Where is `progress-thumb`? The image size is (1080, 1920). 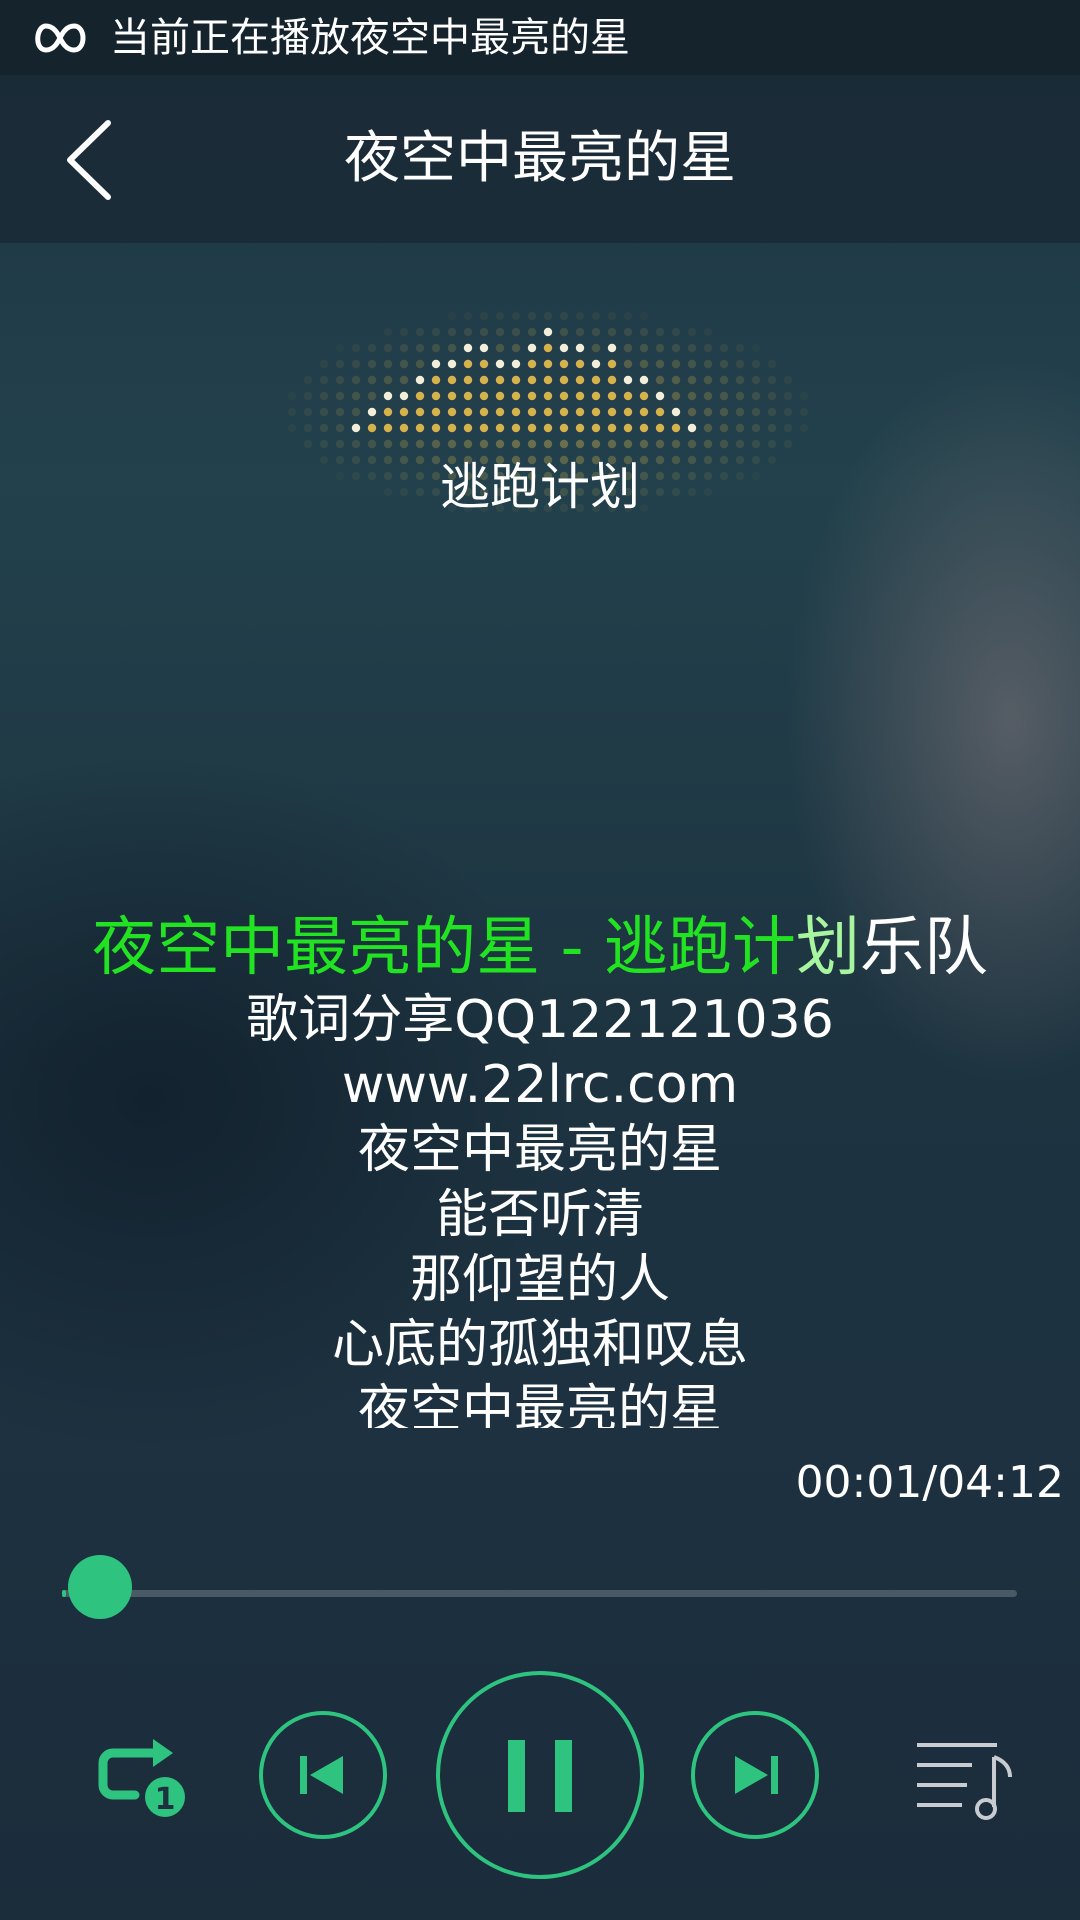
progress-thumb is located at coordinates (100, 1587).